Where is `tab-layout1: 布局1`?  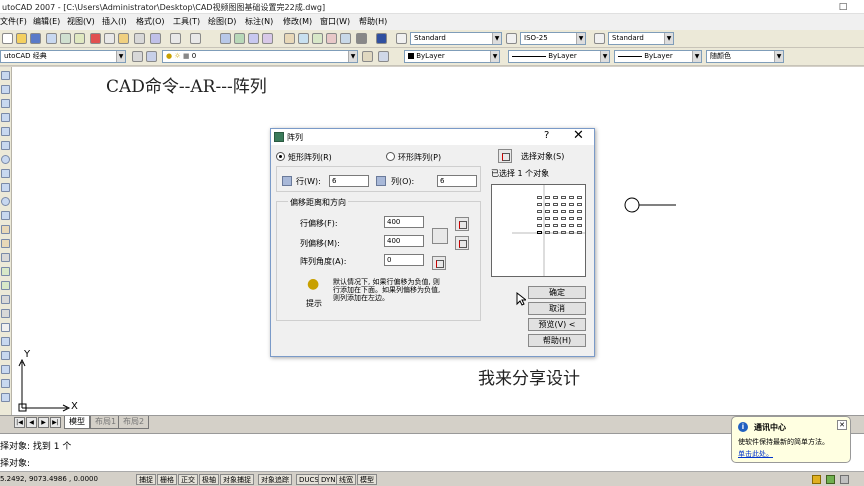
tab-layout1: 布局1 is located at coordinates (106, 422).